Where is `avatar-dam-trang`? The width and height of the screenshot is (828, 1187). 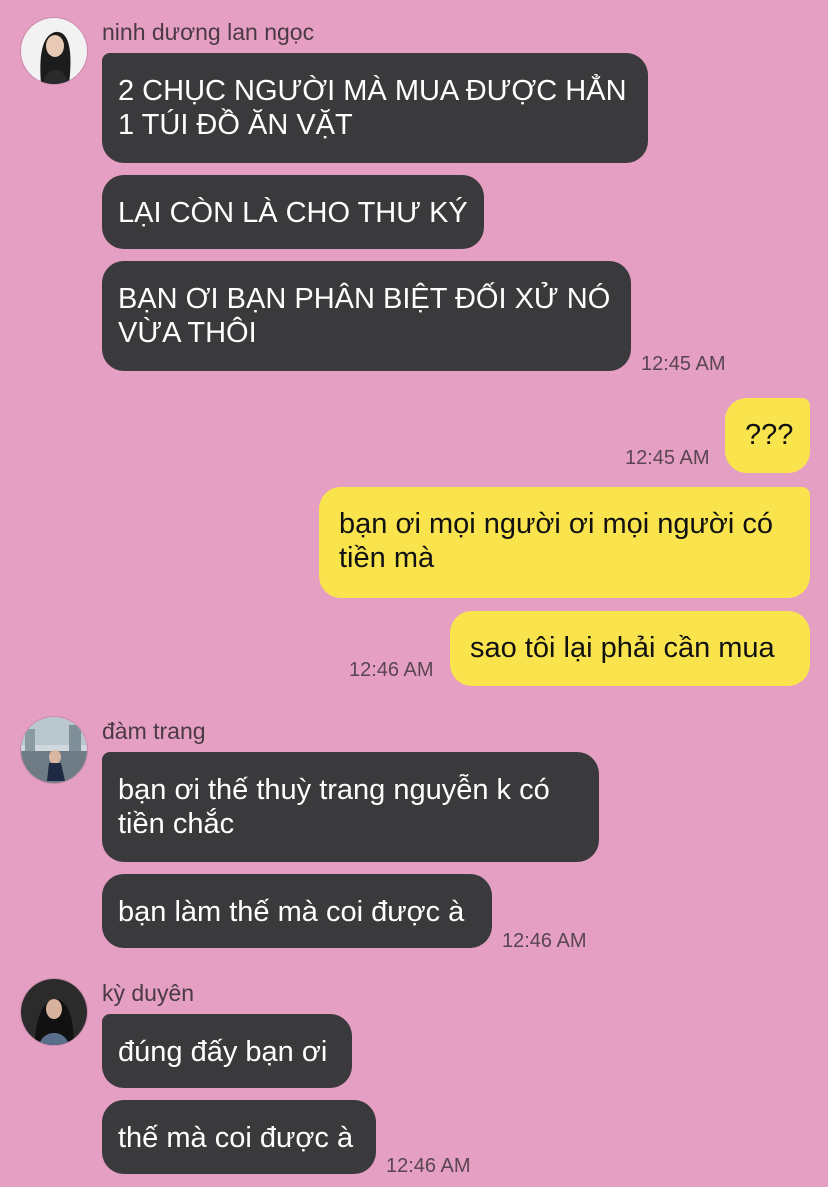 avatar-dam-trang is located at coordinates (54, 750).